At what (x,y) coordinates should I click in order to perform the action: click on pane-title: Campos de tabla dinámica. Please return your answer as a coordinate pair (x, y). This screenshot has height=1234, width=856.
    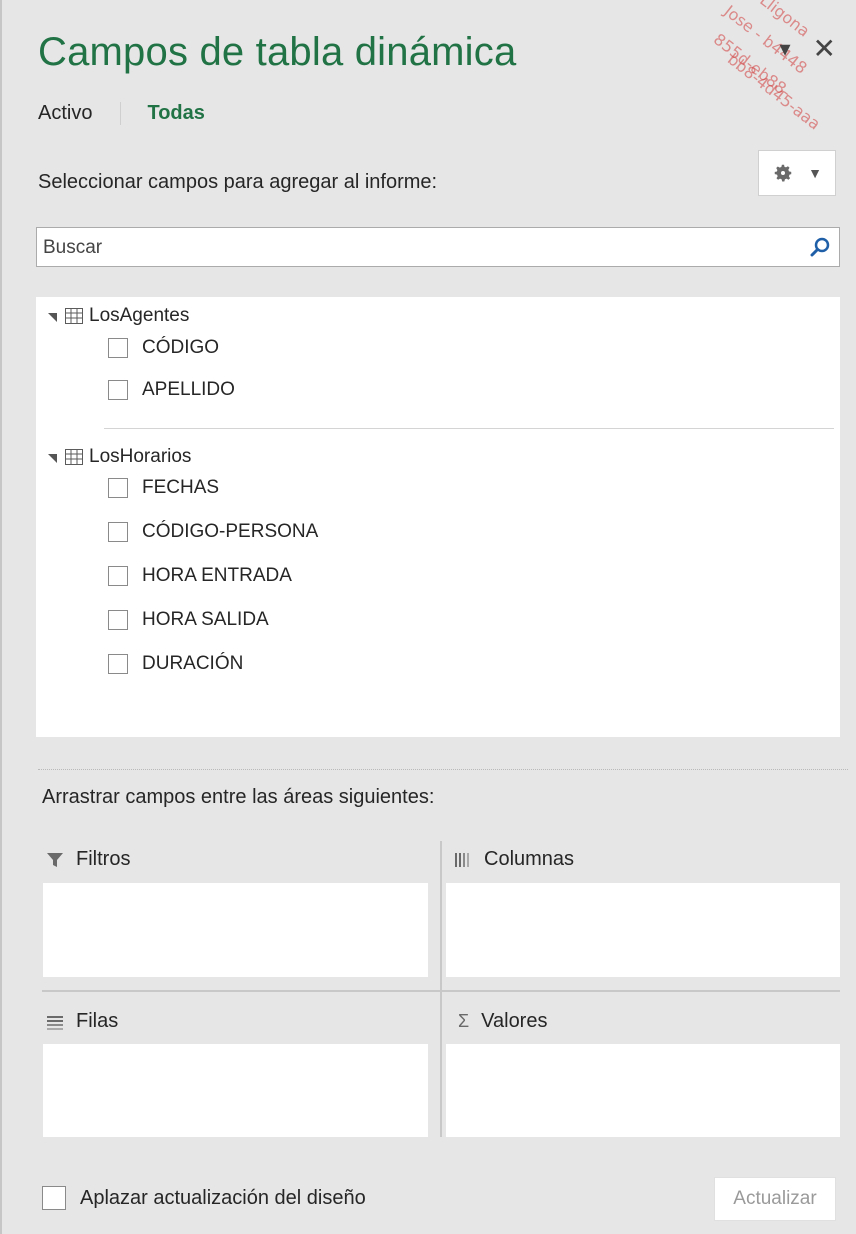
    Looking at the image, I should click on (277, 52).